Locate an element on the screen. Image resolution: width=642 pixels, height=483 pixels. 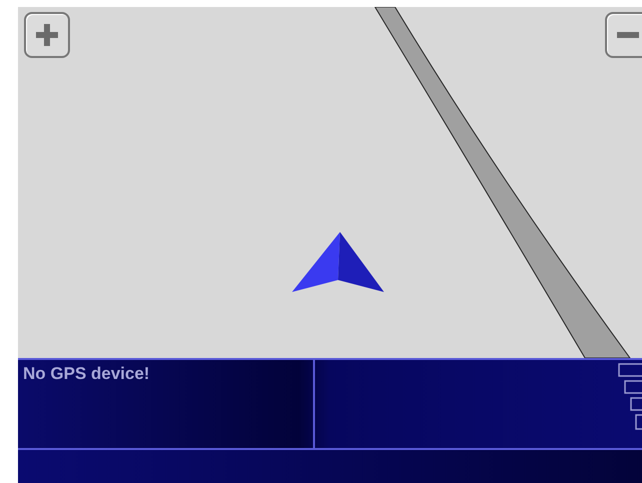
zoom-in-button is located at coordinates (47, 35).